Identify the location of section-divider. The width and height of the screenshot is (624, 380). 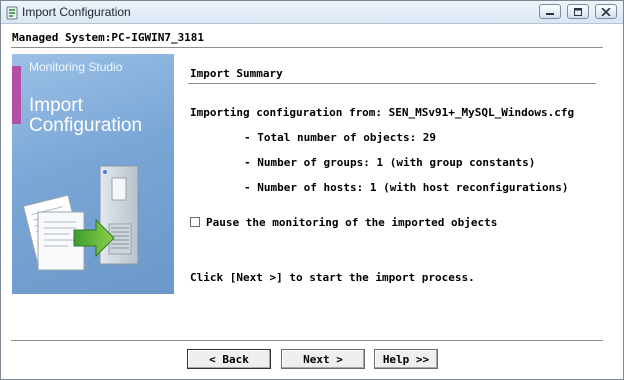
(392, 83).